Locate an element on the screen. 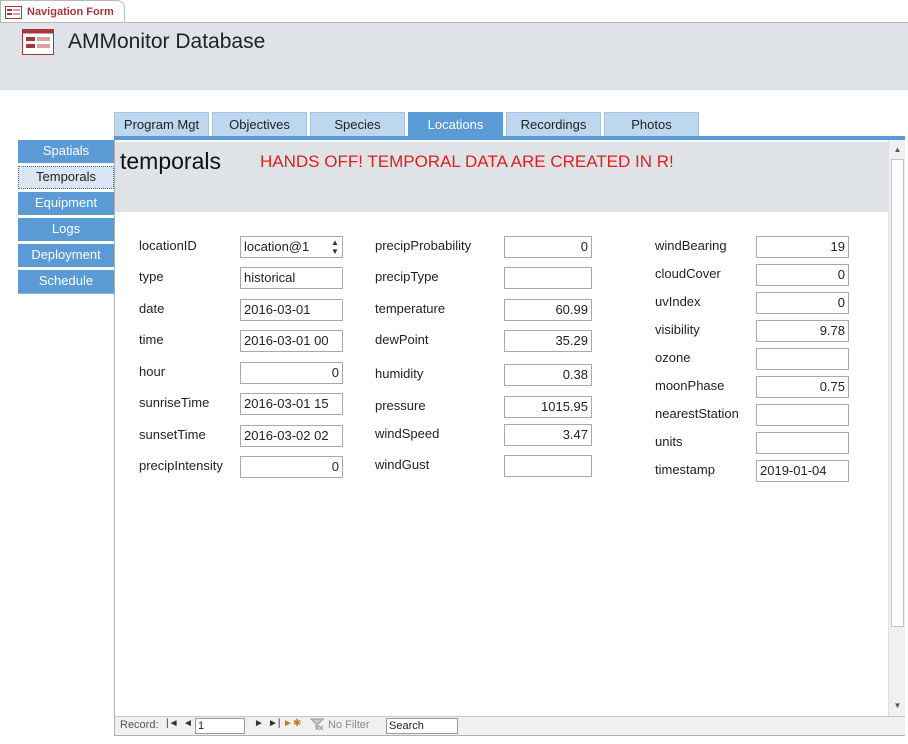 This screenshot has height=744, width=908. field-time: 2016-03-01 00 is located at coordinates (291, 341).